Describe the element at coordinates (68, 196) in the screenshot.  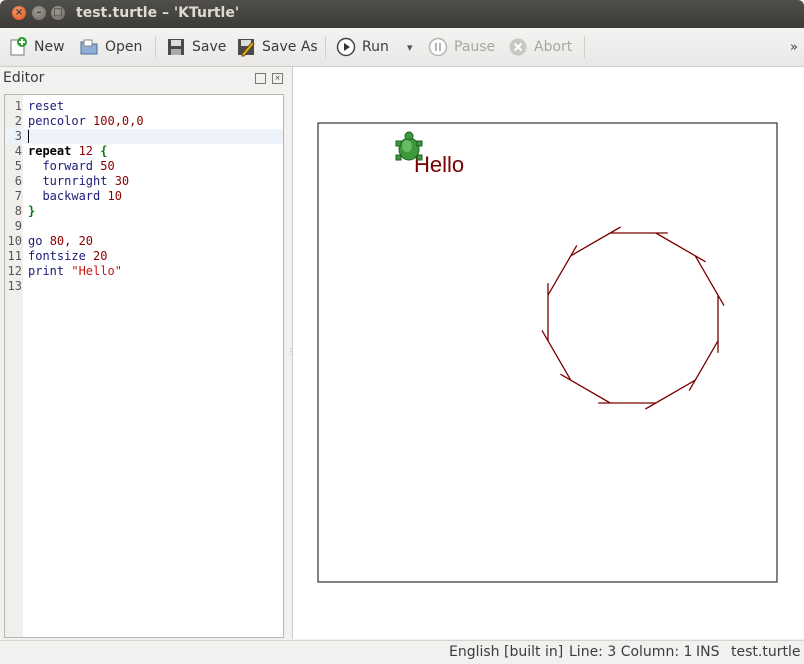
I see `code-token: backward` at that location.